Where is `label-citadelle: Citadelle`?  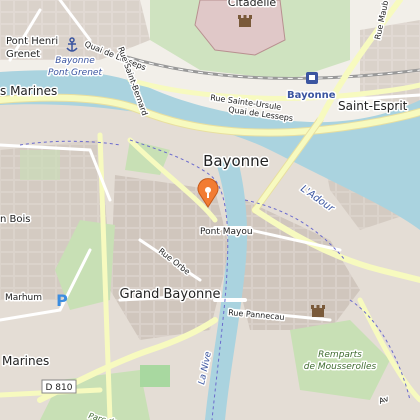 label-citadelle: Citadelle is located at coordinates (252, 4).